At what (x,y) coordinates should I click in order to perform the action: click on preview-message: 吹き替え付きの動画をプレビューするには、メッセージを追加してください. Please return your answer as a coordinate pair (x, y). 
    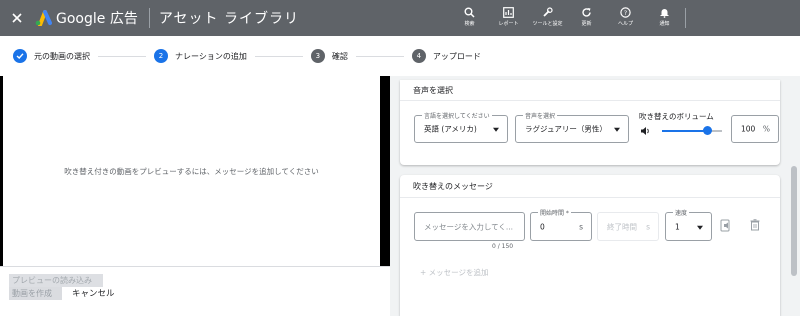
    Looking at the image, I should click on (191, 171).